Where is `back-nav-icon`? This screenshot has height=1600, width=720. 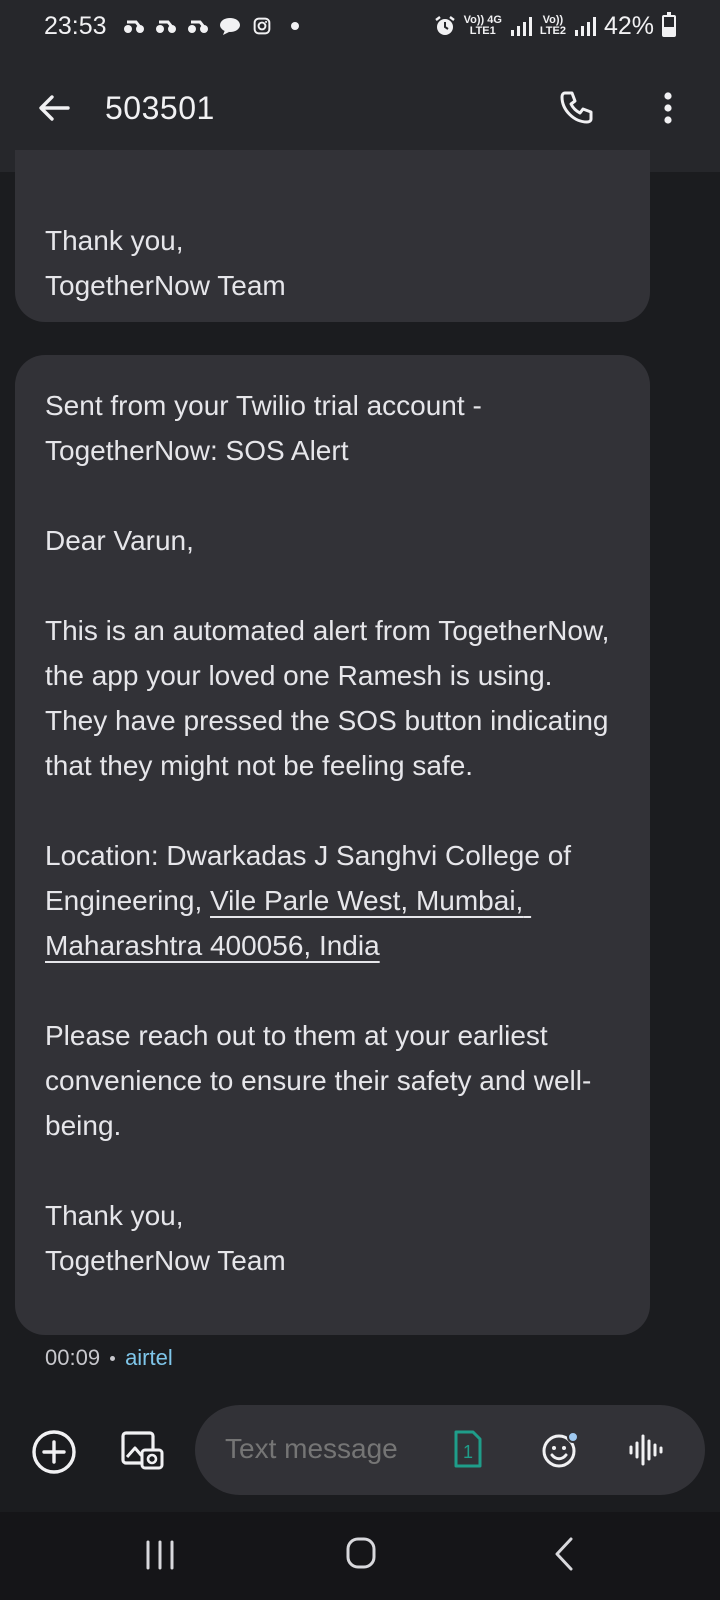
back-nav-icon is located at coordinates (564, 1554).